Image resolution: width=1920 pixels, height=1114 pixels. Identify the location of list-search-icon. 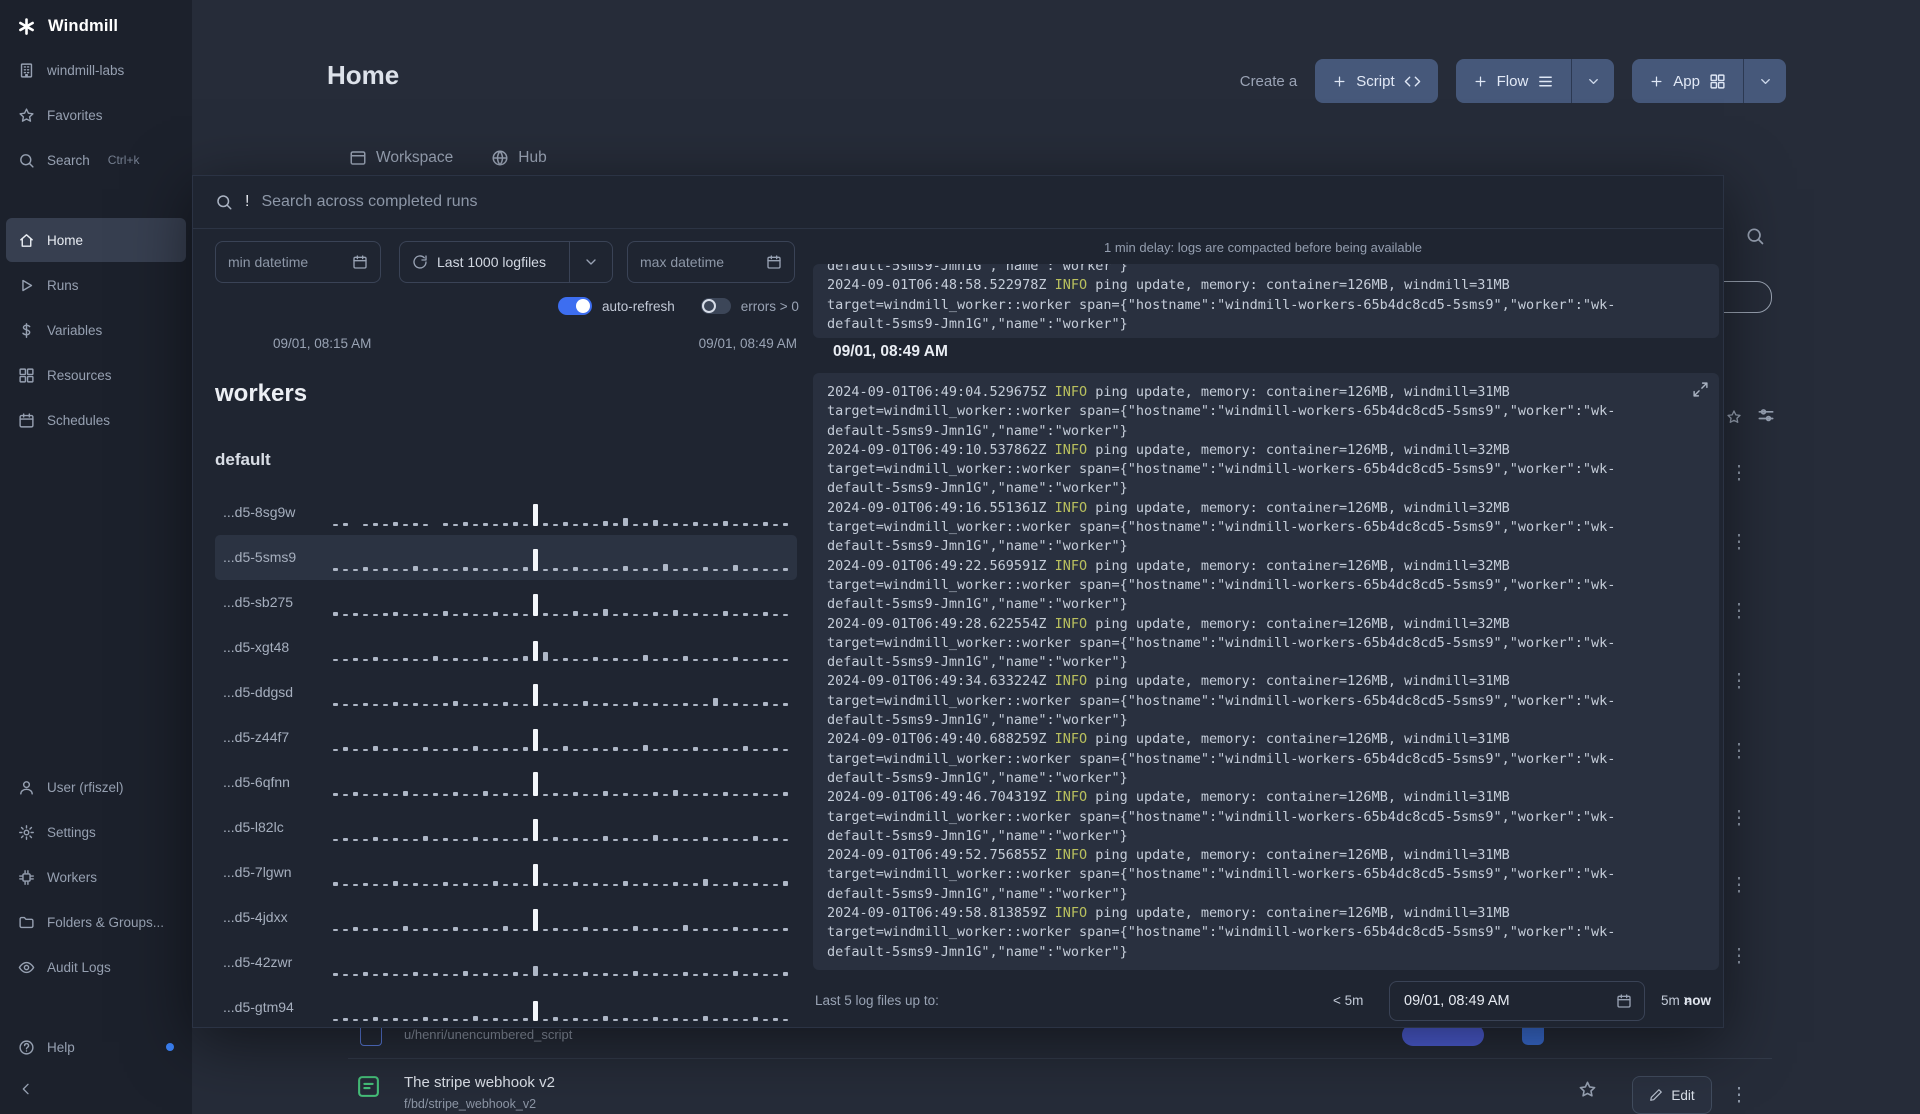
(1755, 236).